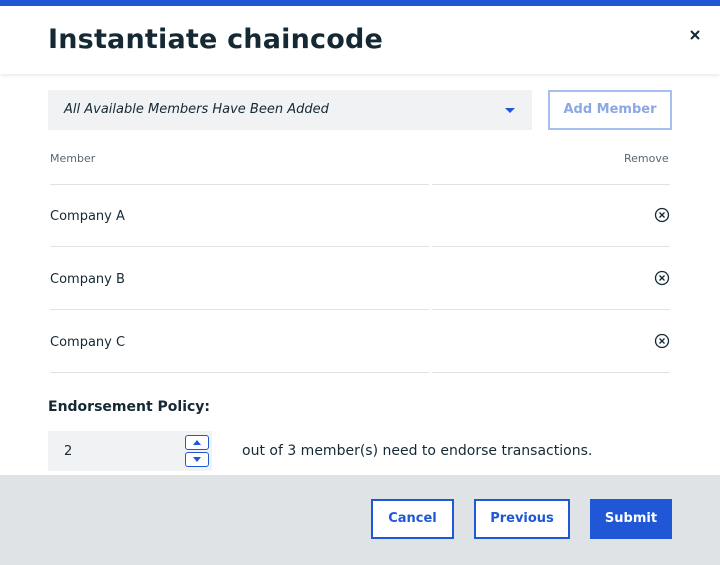 The height and width of the screenshot is (565, 720). What do you see at coordinates (88, 342) in the screenshot?
I see `member-name: Company C` at bounding box center [88, 342].